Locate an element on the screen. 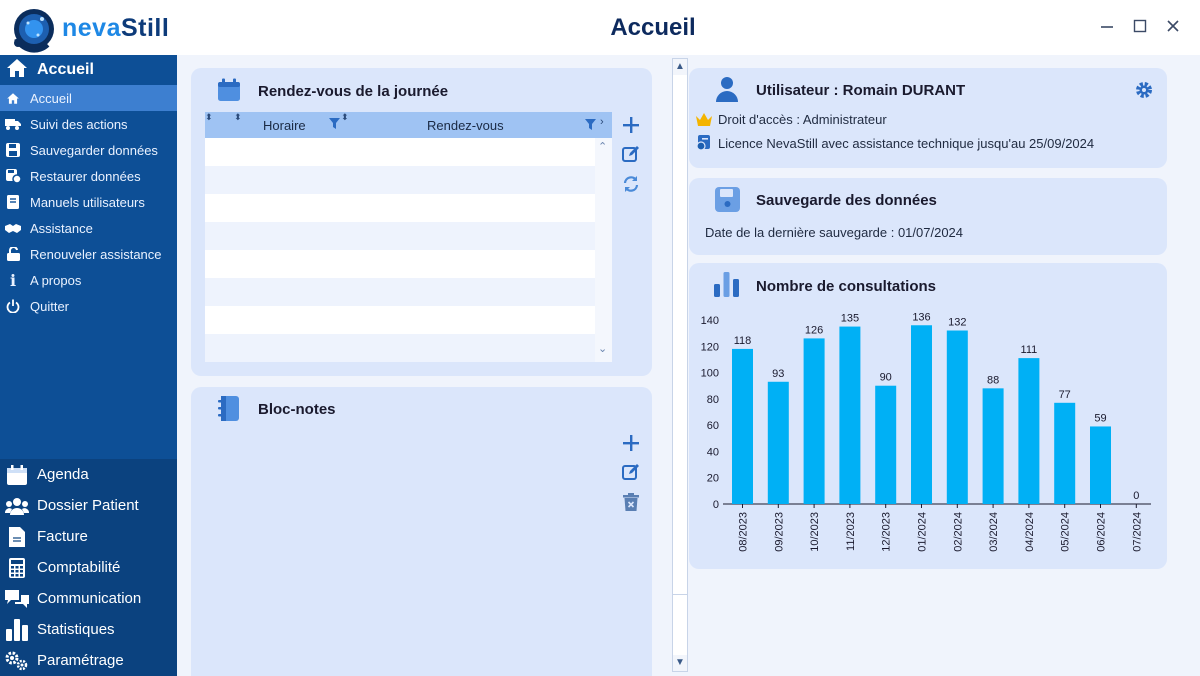  main-scrollbar: ▲ ▼ is located at coordinates (680, 365).